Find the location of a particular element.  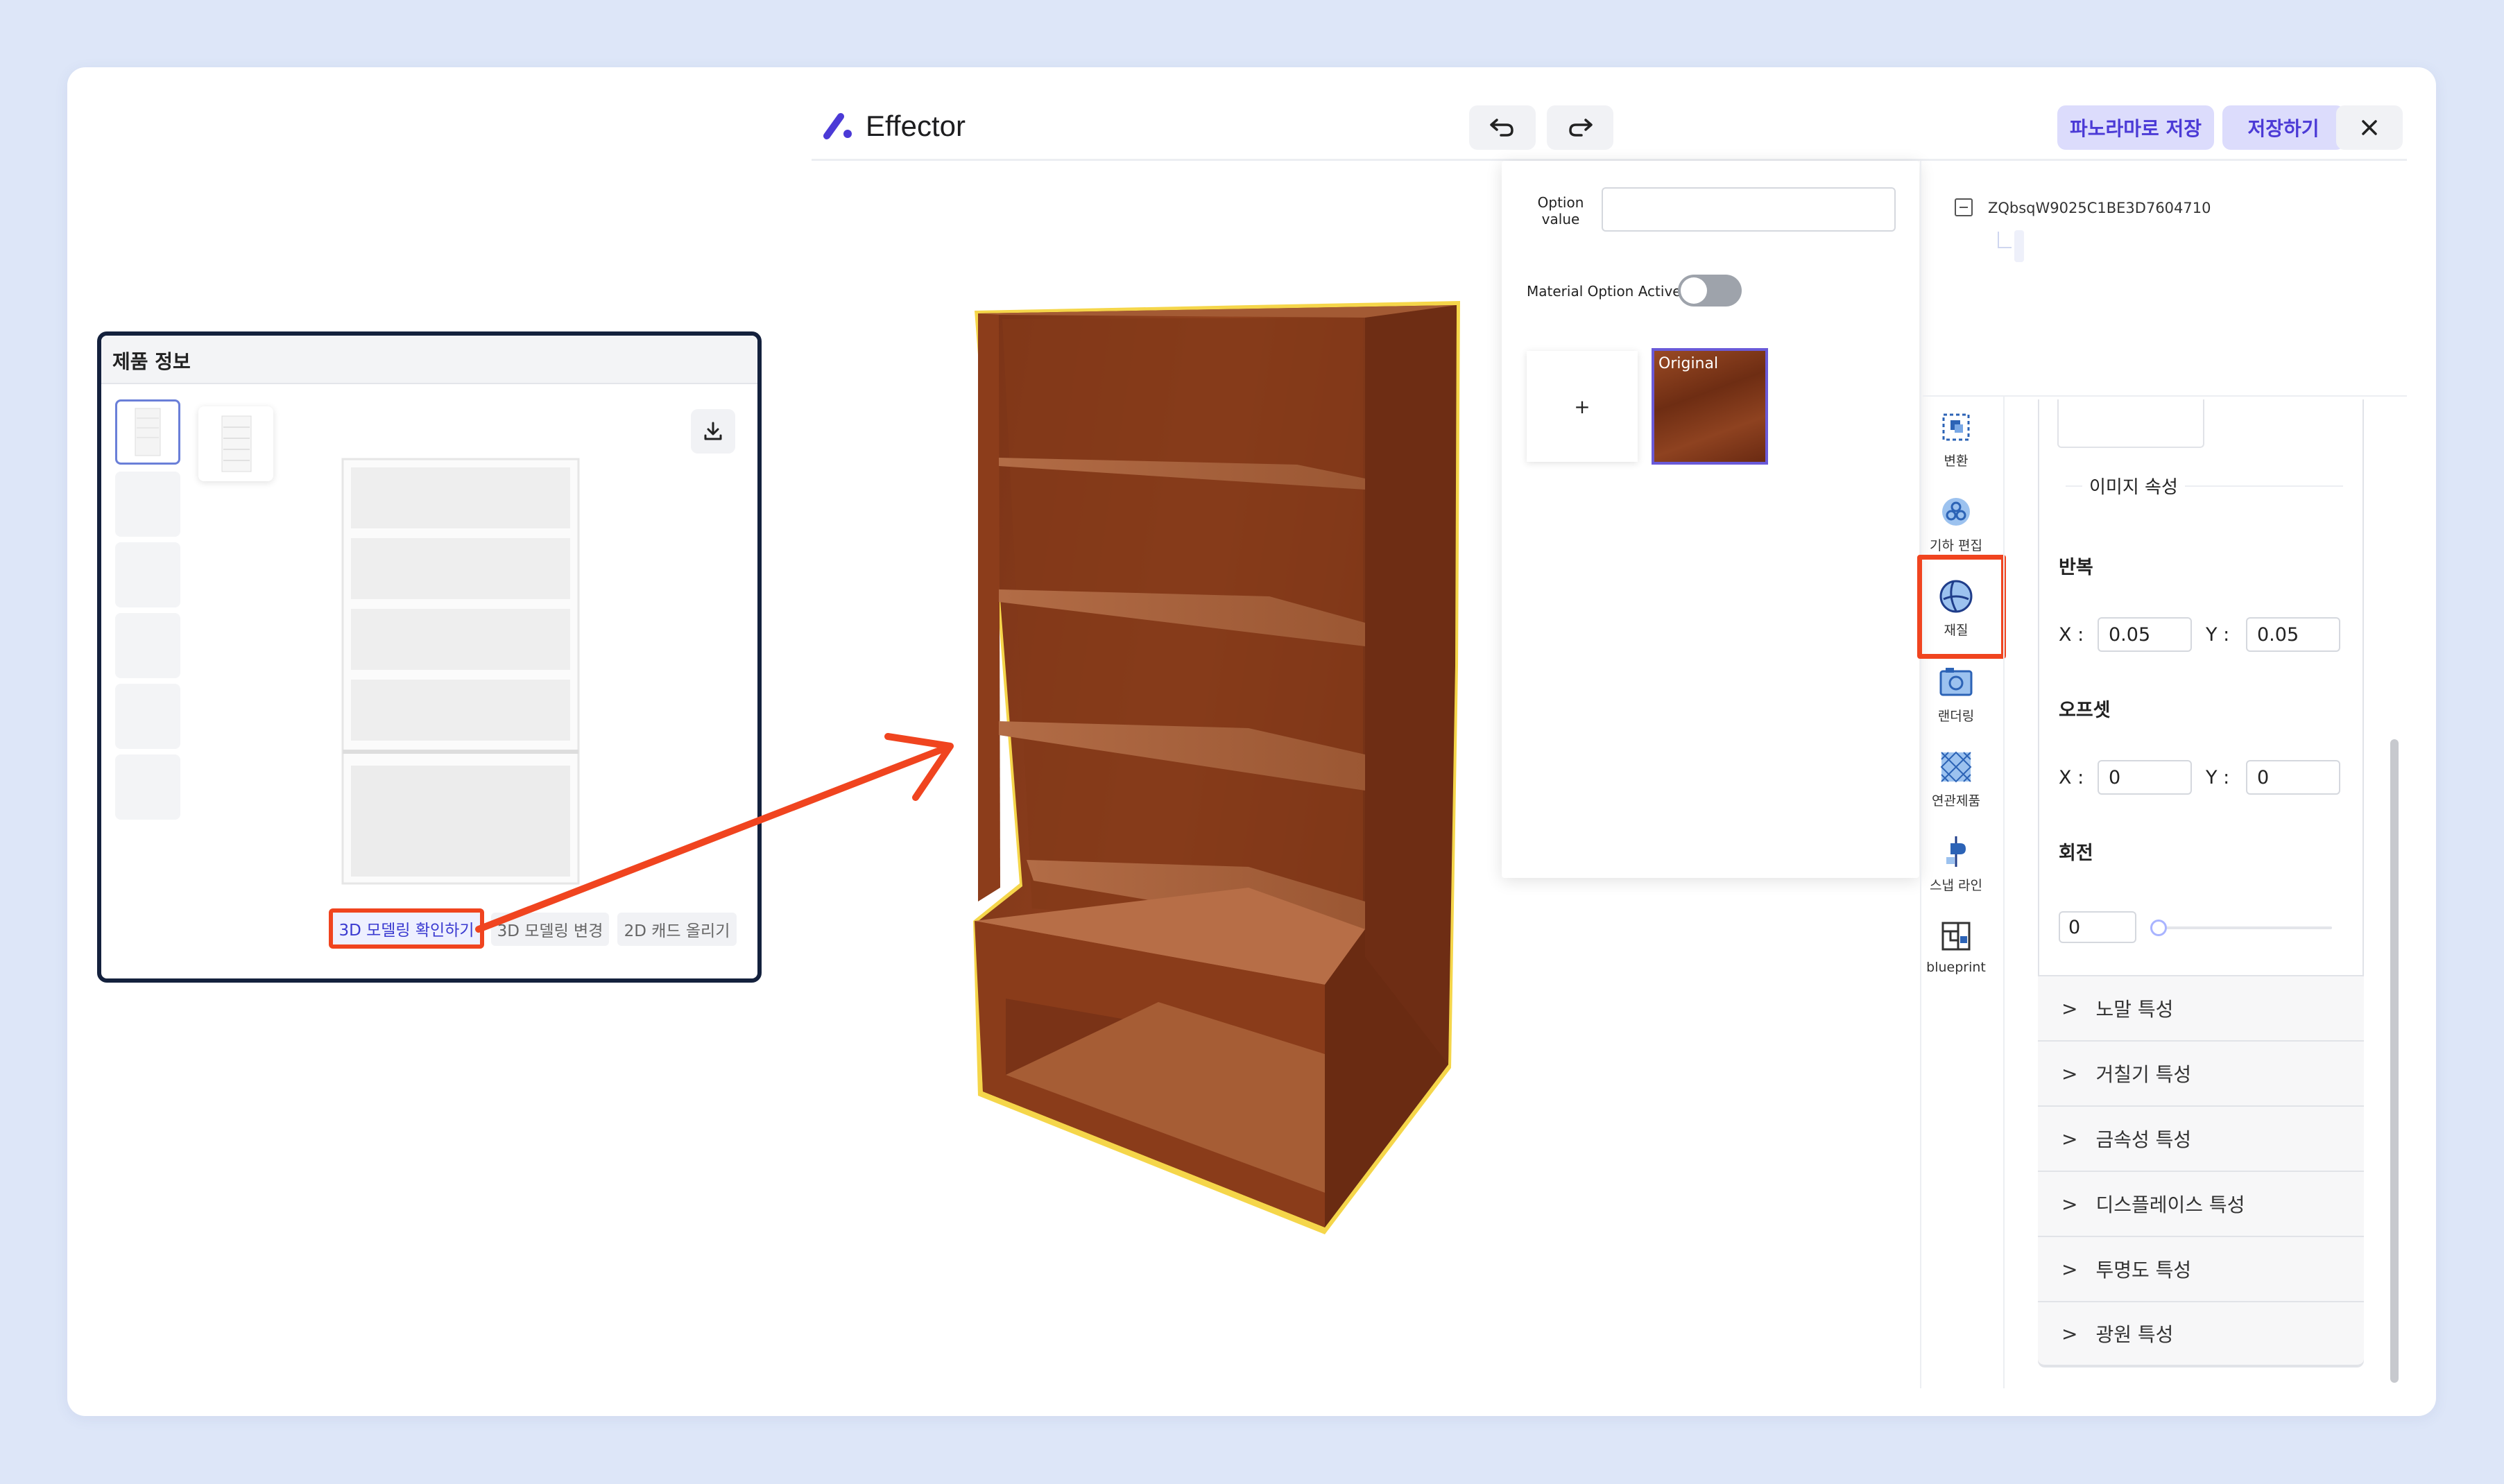

close-icon is located at coordinates (2369, 127).